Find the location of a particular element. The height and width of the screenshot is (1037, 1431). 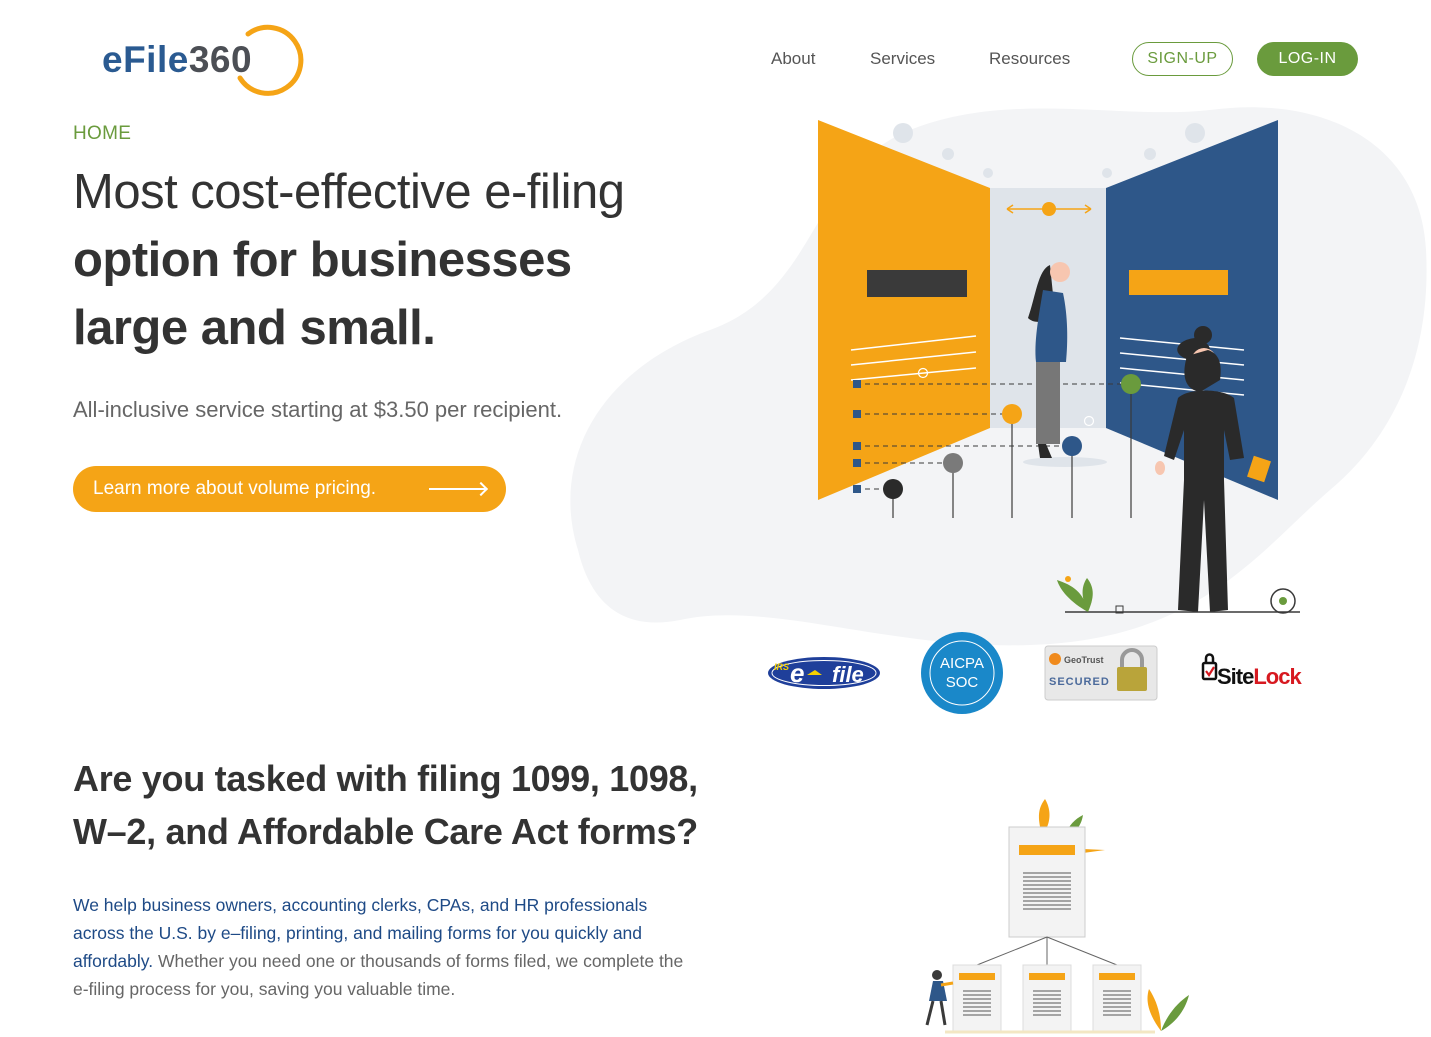

arrow-right-icon is located at coordinates (457, 489).